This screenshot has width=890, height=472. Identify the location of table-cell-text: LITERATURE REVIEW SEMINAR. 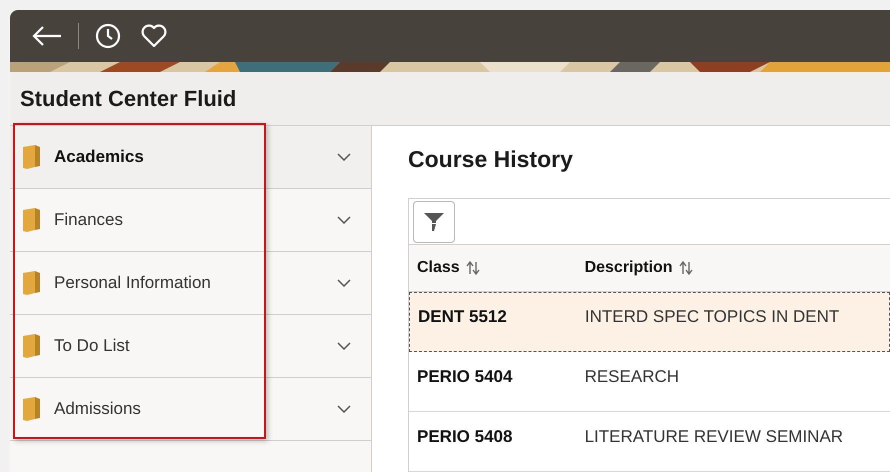
(714, 436).